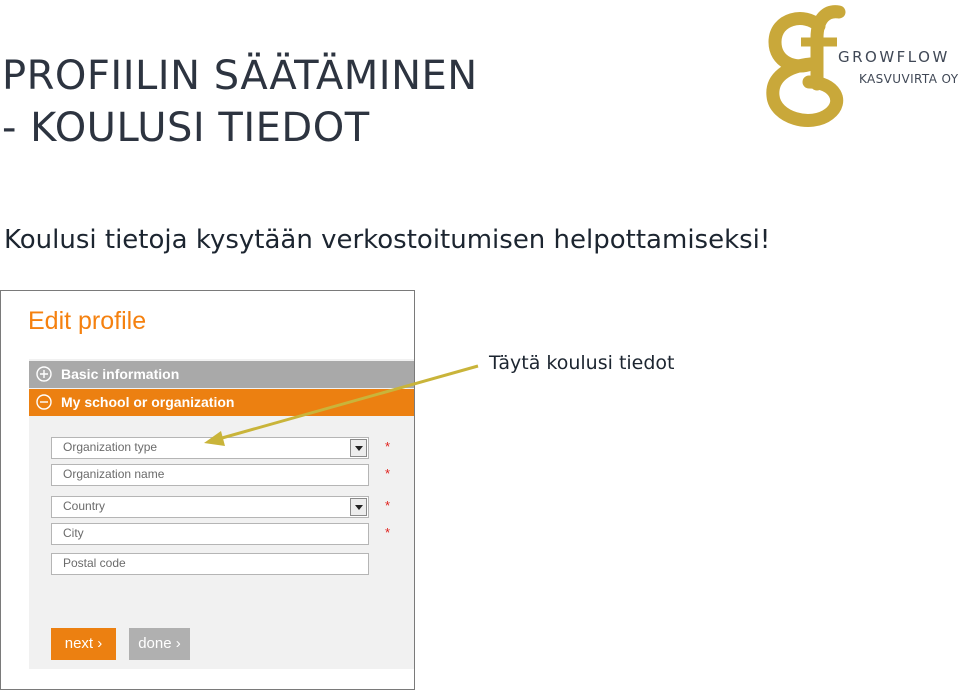 This screenshot has width=959, height=691. Describe the element at coordinates (909, 79) in the screenshot. I see `logo-subtitle: KASVUVIRTA OY` at that location.